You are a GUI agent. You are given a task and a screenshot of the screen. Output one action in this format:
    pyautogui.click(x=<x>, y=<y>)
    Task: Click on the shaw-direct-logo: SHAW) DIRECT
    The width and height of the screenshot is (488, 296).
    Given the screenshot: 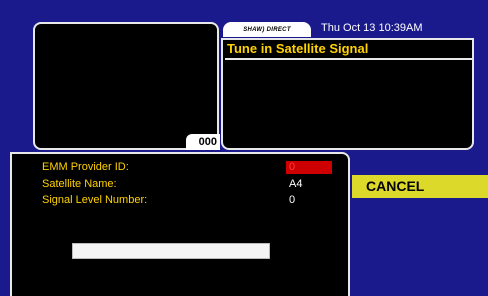 What is the action you would take?
    pyautogui.click(x=267, y=29)
    